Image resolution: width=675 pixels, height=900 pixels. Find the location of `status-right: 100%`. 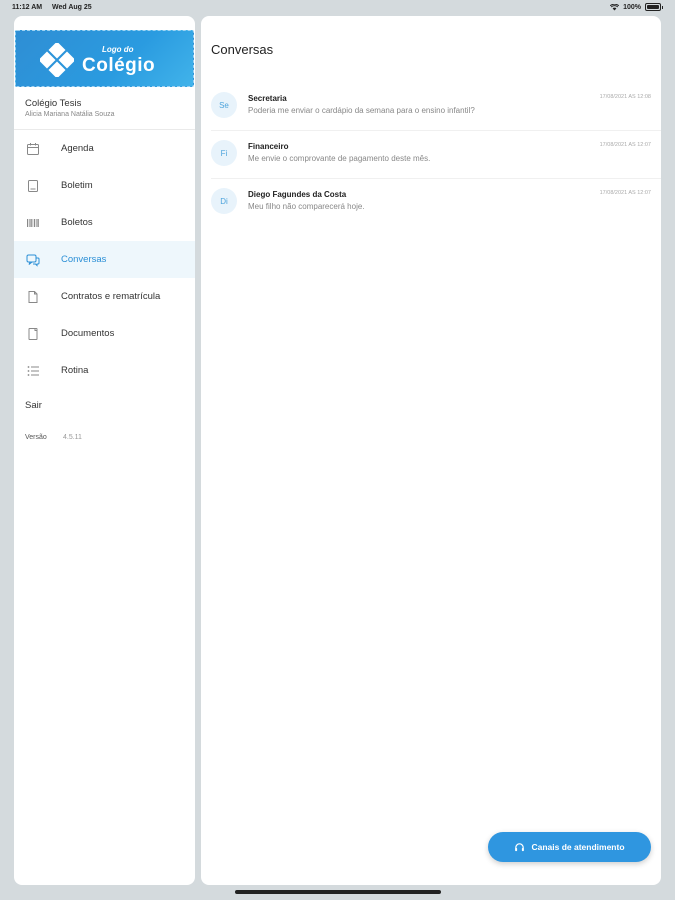

status-right: 100% is located at coordinates (636, 7).